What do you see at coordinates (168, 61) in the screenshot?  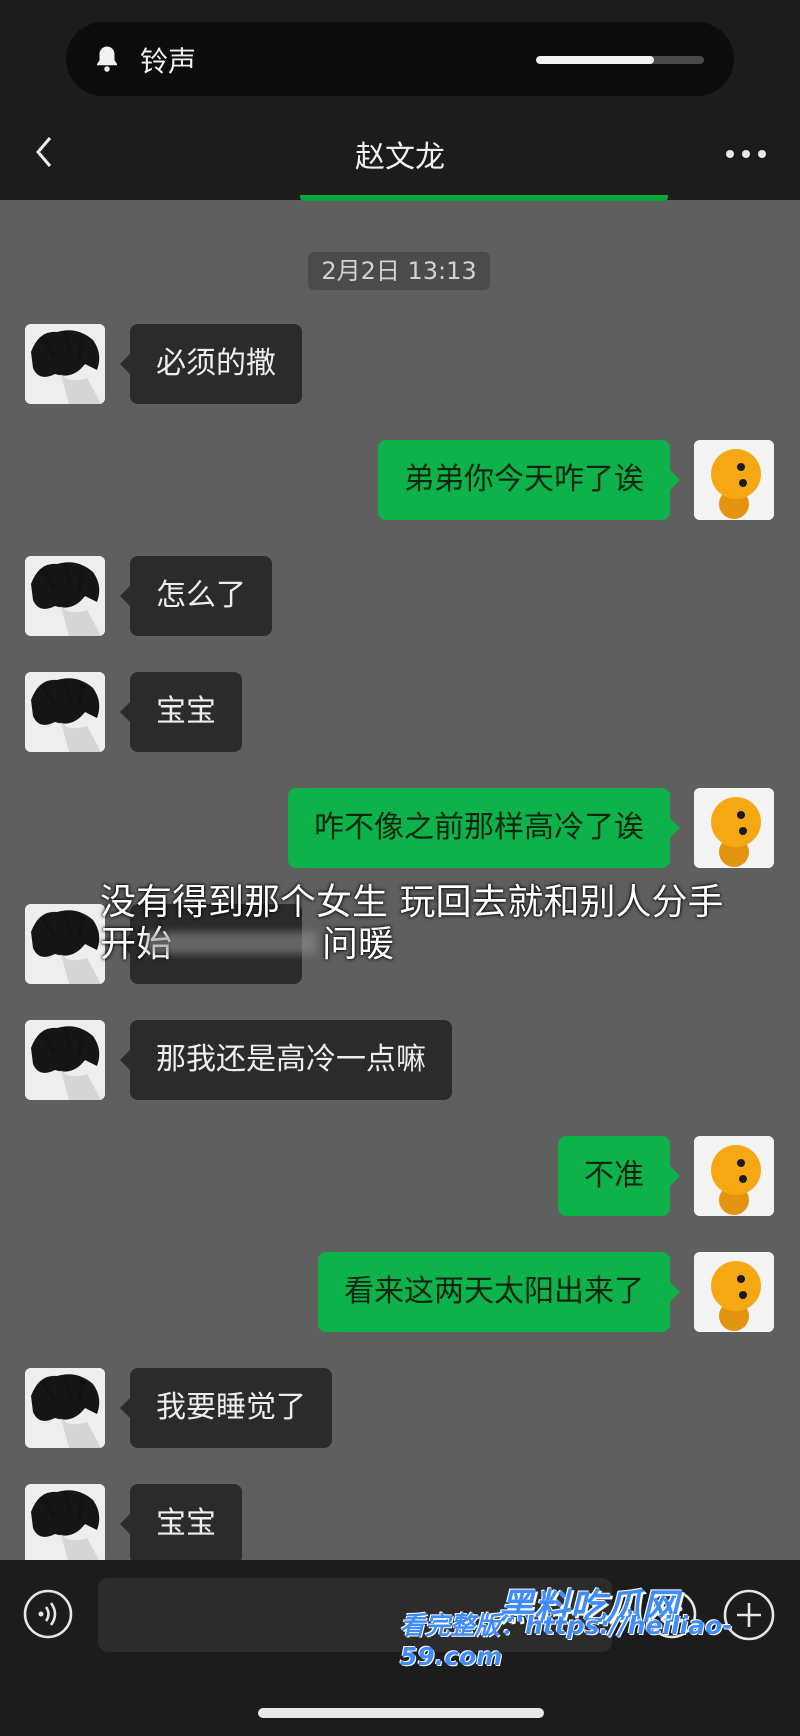 I see `ringer-label: 铃声` at bounding box center [168, 61].